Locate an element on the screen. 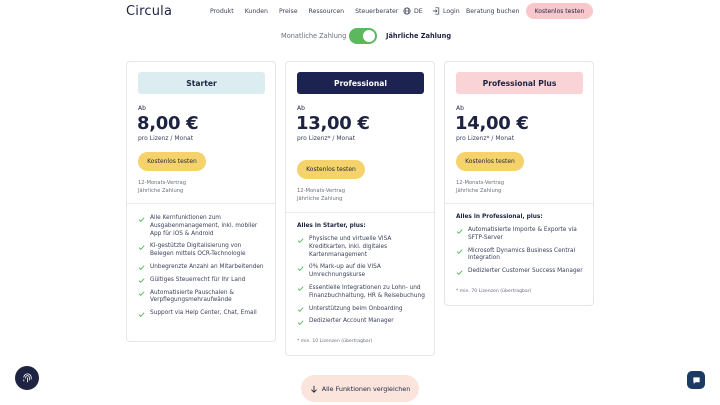 This screenshot has height=405, width=720. header-trial-button: Kostenlos testen is located at coordinates (559, 11).